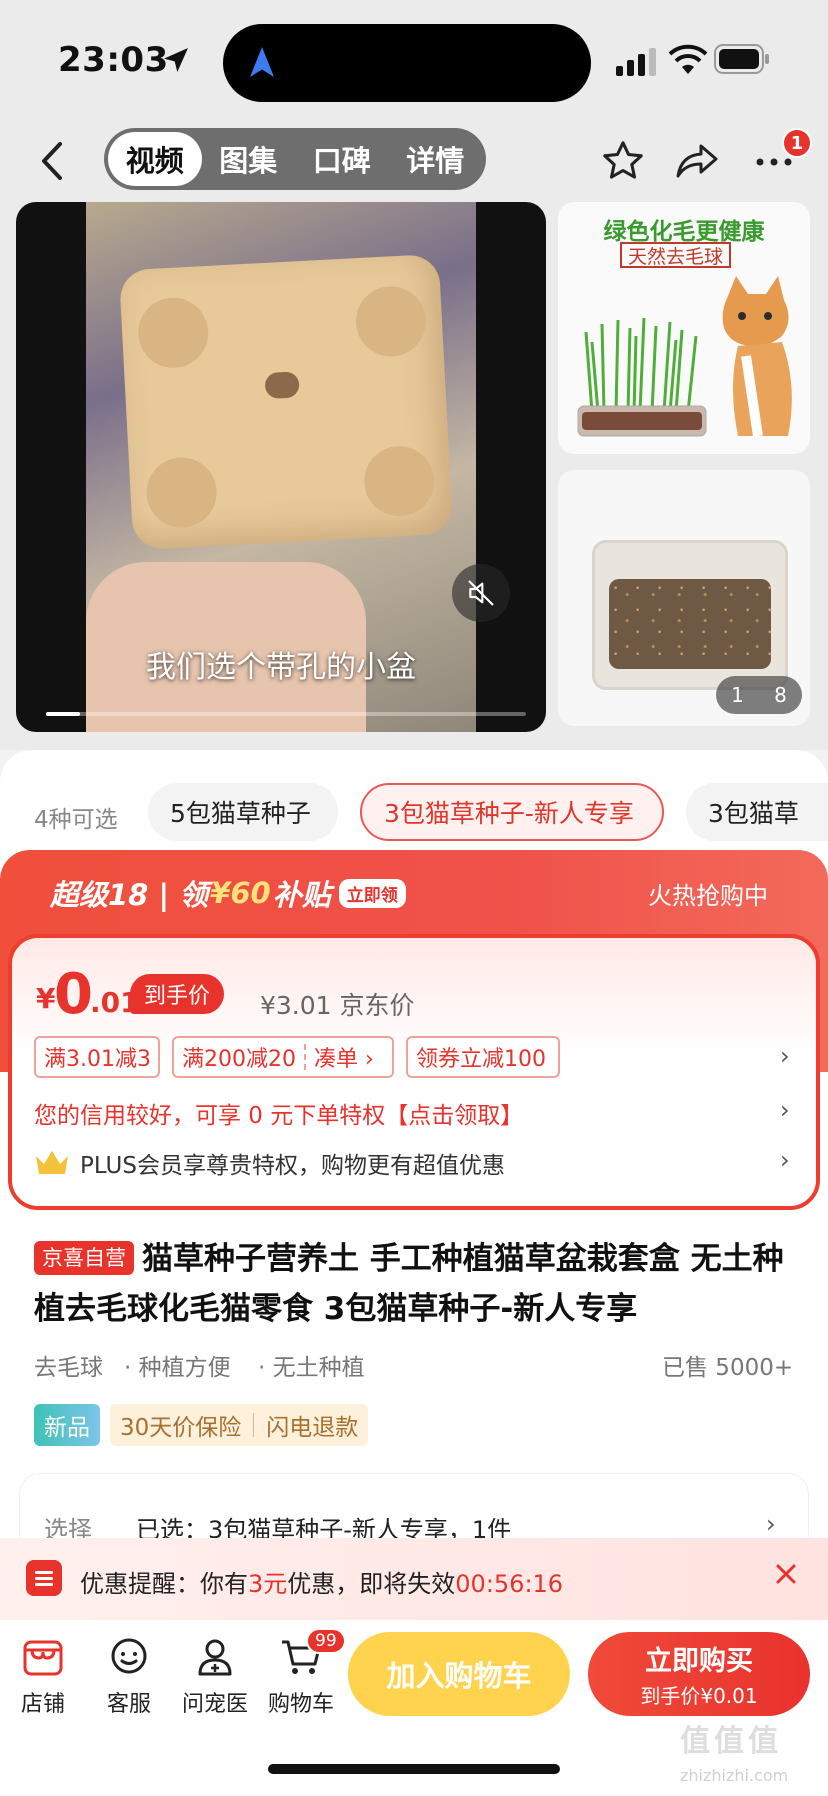  I want to click on fast-refund-label: 闪电退款, so click(312, 1428).